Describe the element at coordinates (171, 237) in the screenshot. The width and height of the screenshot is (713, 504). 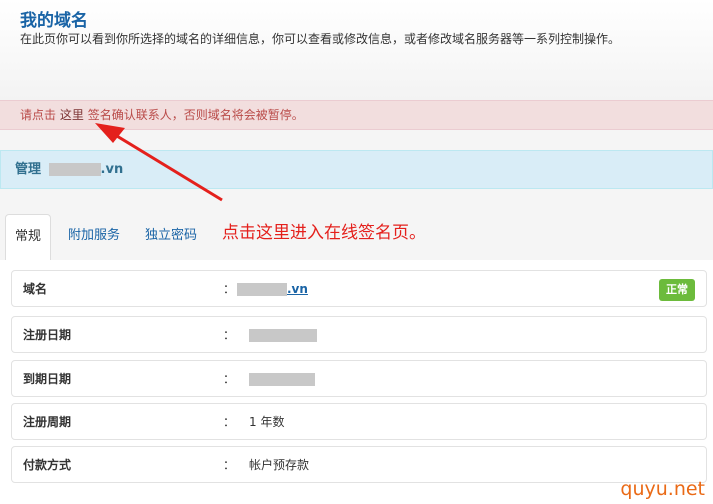
I see `tab-private-password: 独立密码` at that location.